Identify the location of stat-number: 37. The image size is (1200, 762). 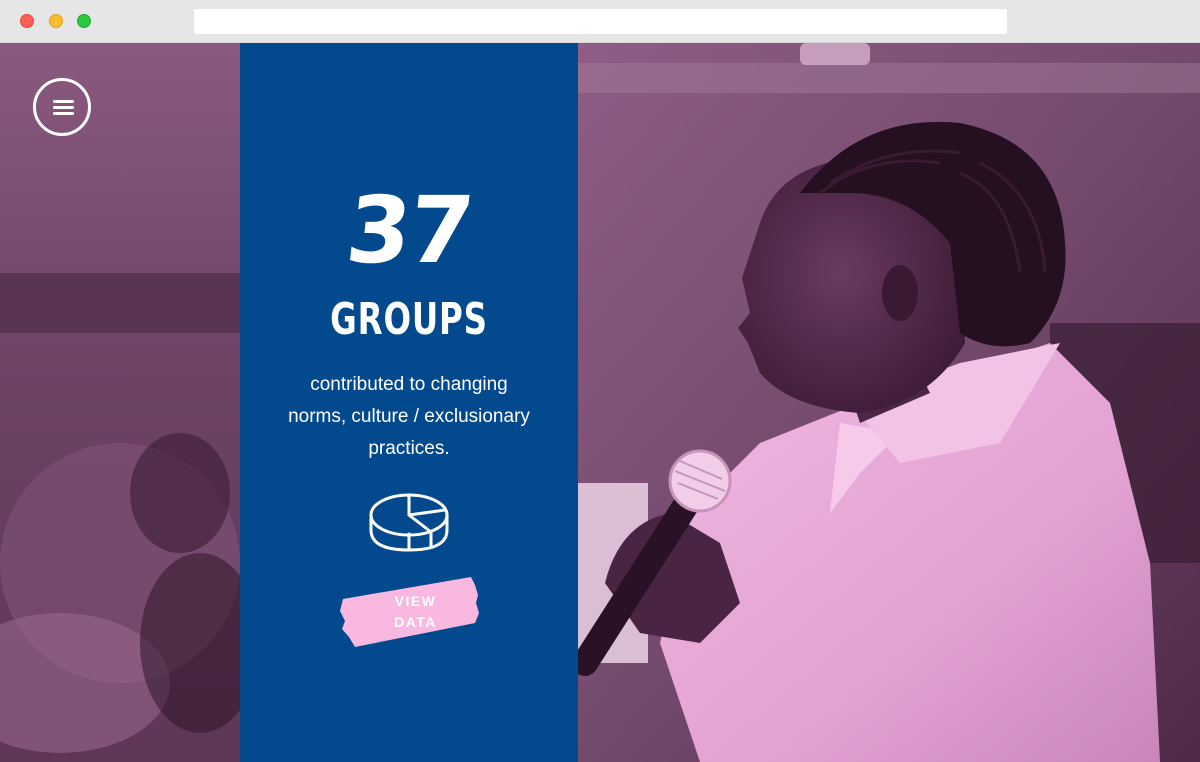
(409, 230).